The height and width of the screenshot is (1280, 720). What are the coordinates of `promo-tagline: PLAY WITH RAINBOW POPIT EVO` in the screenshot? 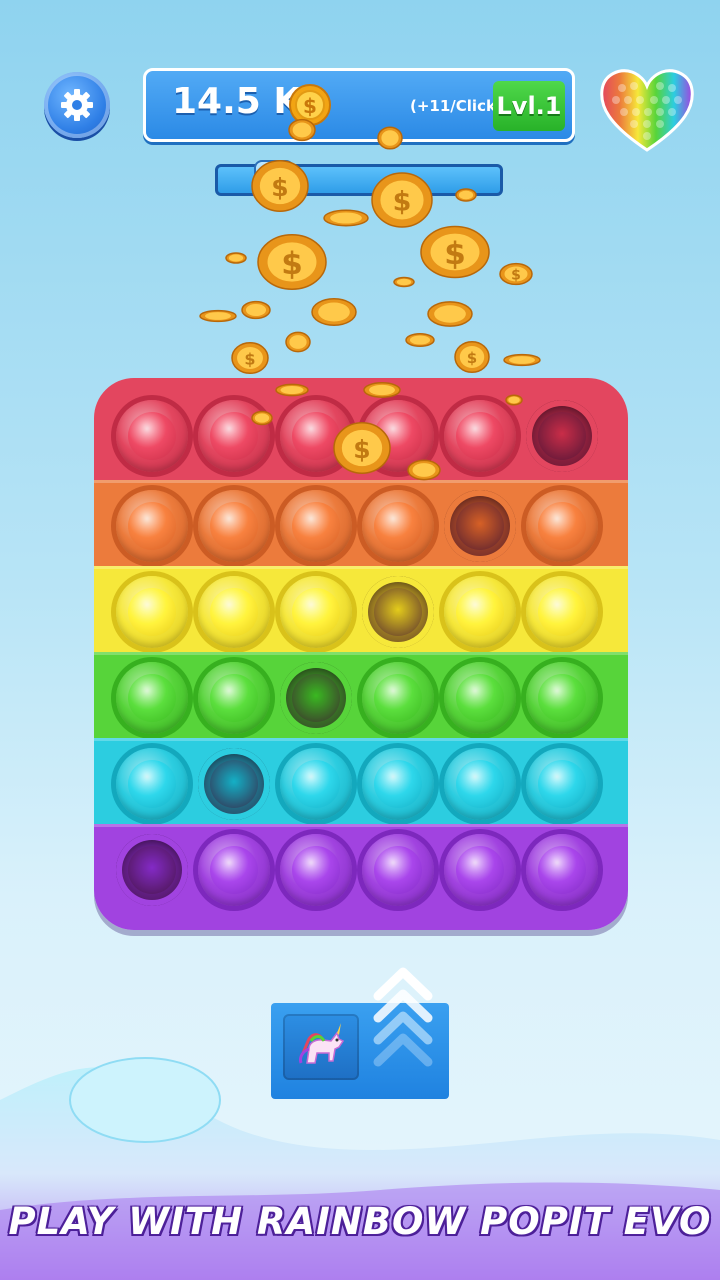 It's located at (360, 1221).